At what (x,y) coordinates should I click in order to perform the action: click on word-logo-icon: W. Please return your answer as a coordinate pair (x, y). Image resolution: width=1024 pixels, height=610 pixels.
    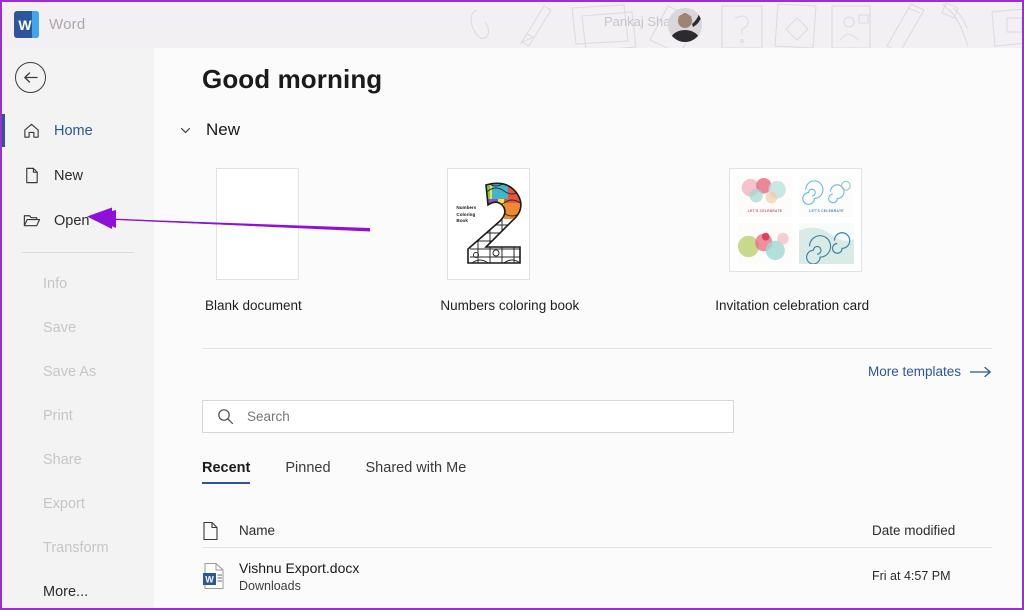
    Looking at the image, I should click on (26, 24).